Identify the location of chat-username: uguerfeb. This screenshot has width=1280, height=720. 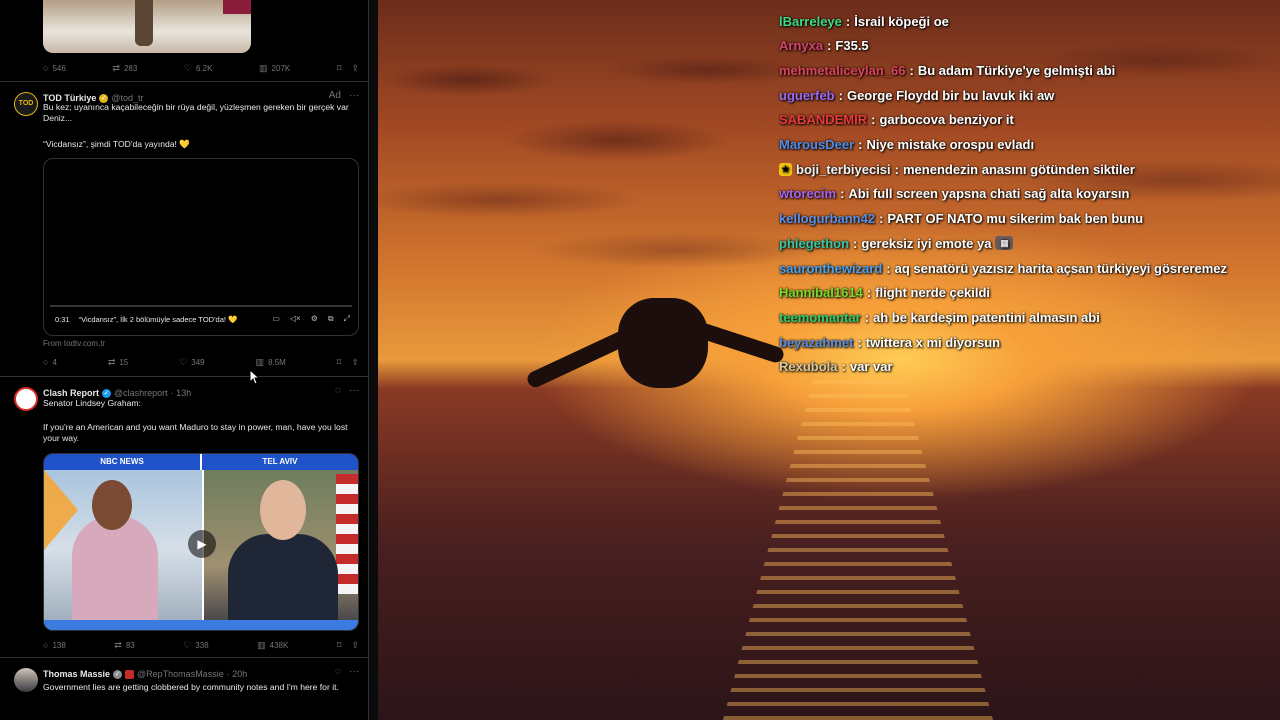
(807, 95).